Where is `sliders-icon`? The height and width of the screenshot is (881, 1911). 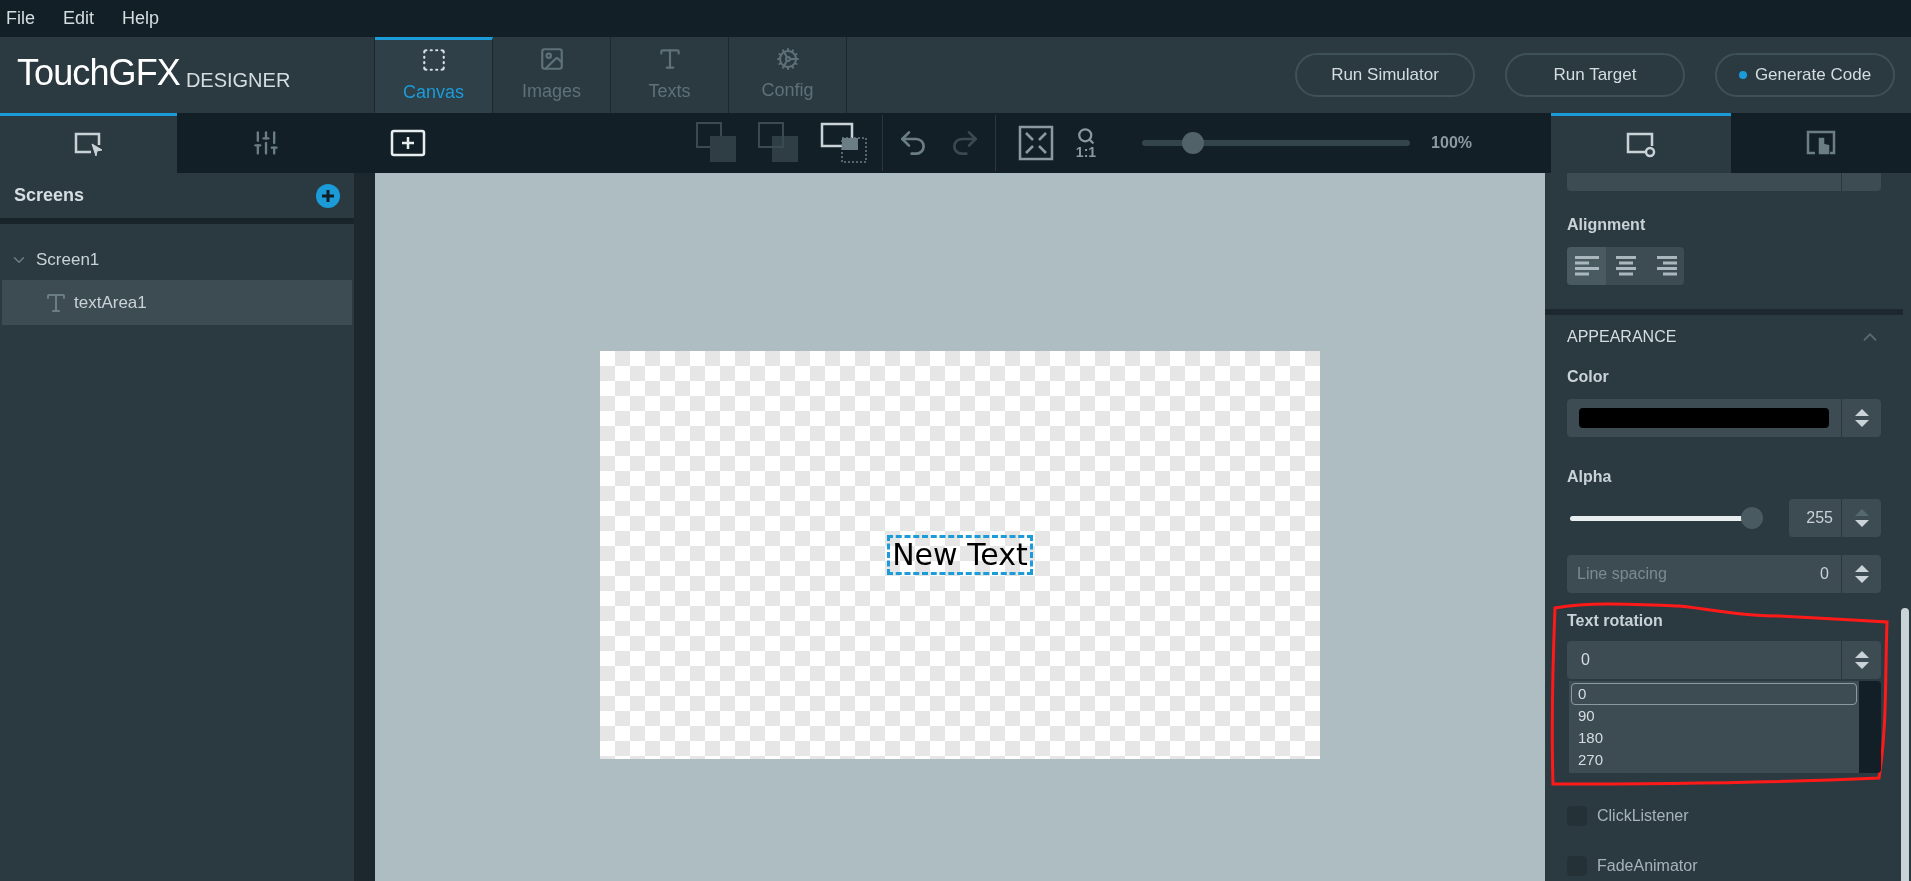 sliders-icon is located at coordinates (265, 143).